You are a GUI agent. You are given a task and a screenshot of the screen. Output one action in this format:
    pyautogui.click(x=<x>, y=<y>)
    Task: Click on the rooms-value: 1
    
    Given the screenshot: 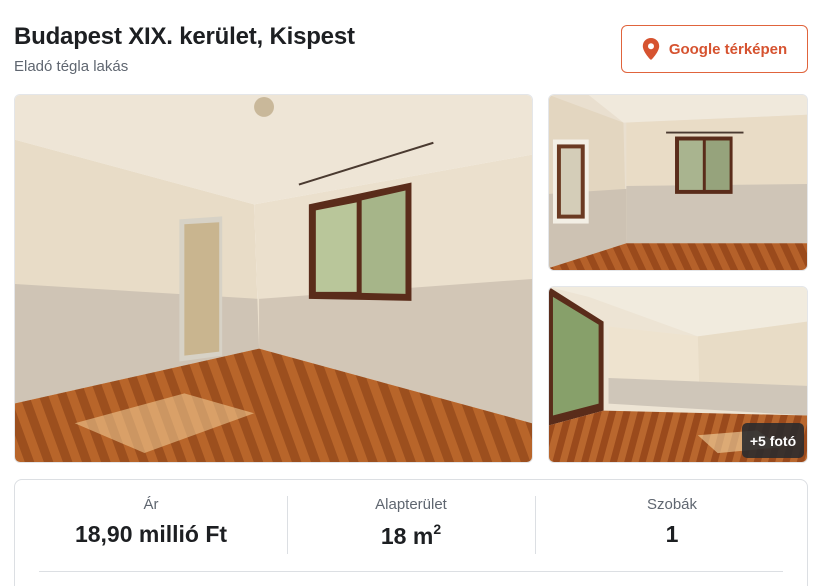 What is the action you would take?
    pyautogui.click(x=672, y=534)
    